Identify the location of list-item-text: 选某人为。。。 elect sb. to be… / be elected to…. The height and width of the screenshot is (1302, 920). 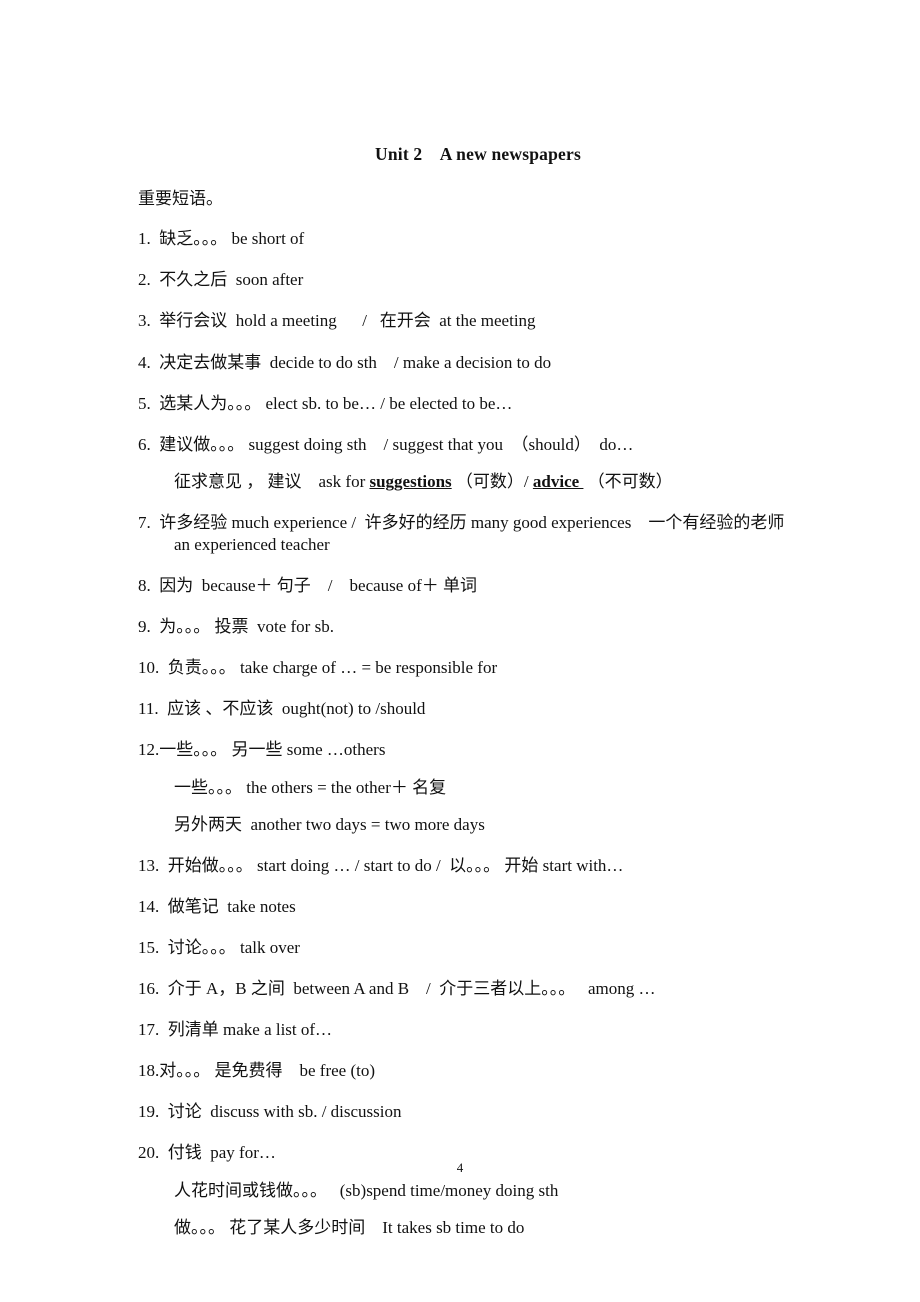
(331, 403).